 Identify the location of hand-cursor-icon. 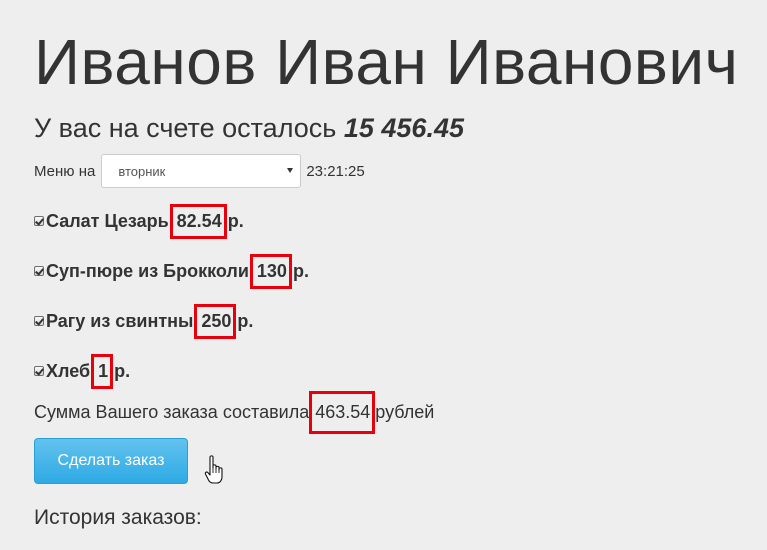
(213, 469).